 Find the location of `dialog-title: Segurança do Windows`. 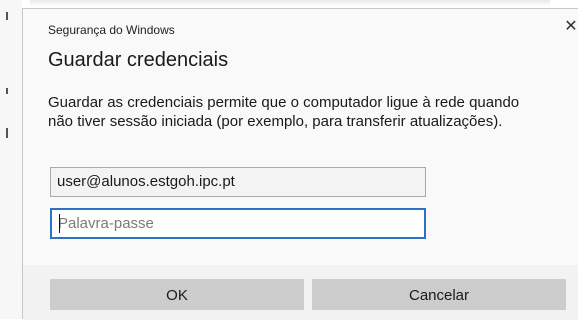

dialog-title: Segurança do Windows is located at coordinates (111, 30).